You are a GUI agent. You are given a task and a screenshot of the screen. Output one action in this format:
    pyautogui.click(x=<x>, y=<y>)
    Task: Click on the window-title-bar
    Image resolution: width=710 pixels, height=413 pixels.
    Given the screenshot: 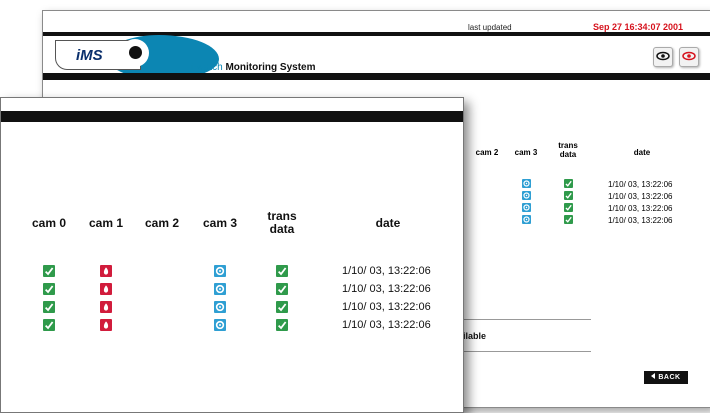 What is the action you would take?
    pyautogui.click(x=232, y=116)
    